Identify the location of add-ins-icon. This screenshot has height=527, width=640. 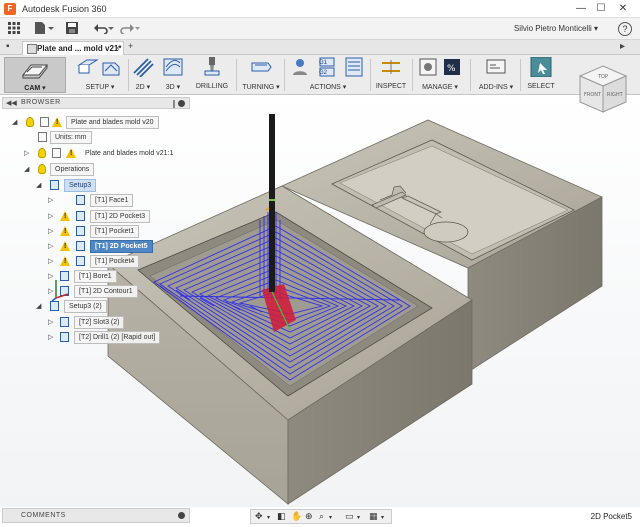
(496, 66).